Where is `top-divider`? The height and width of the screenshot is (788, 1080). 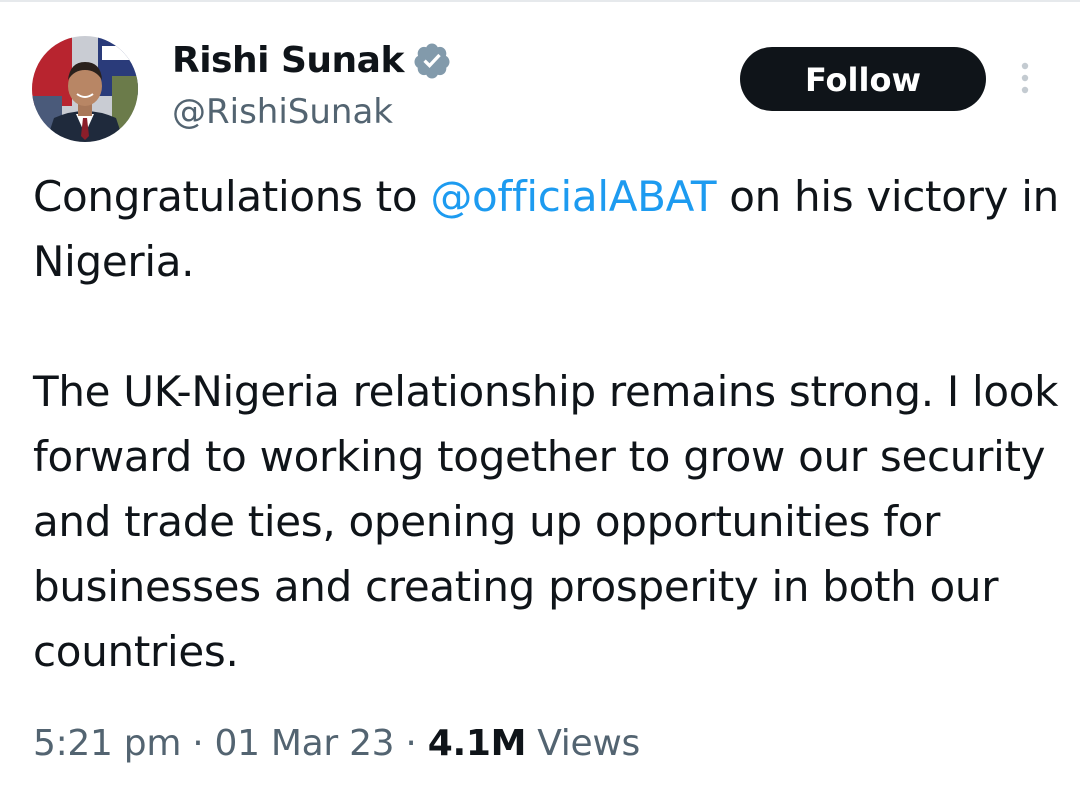 top-divider is located at coordinates (540, 1).